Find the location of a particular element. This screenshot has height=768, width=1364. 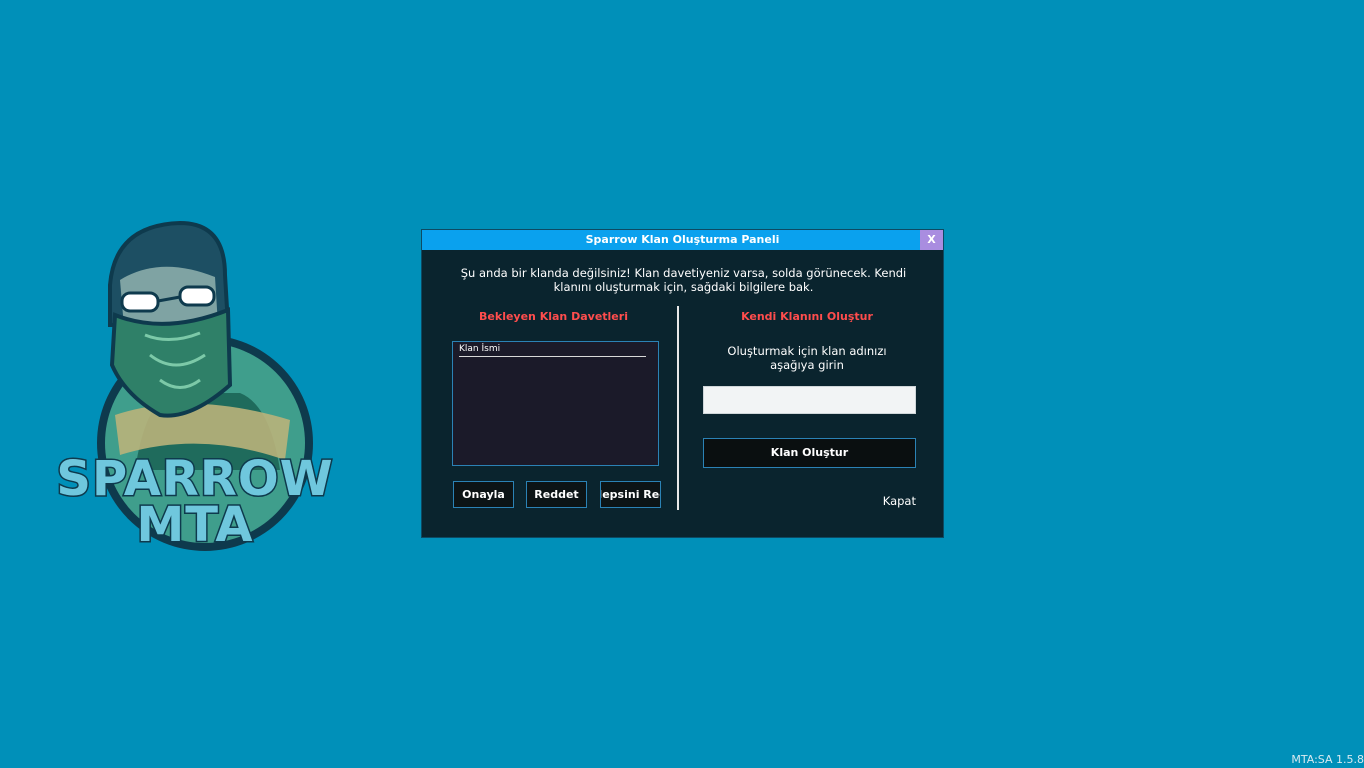

column-header-clan-name: Klan İsmi is located at coordinates (552, 350).